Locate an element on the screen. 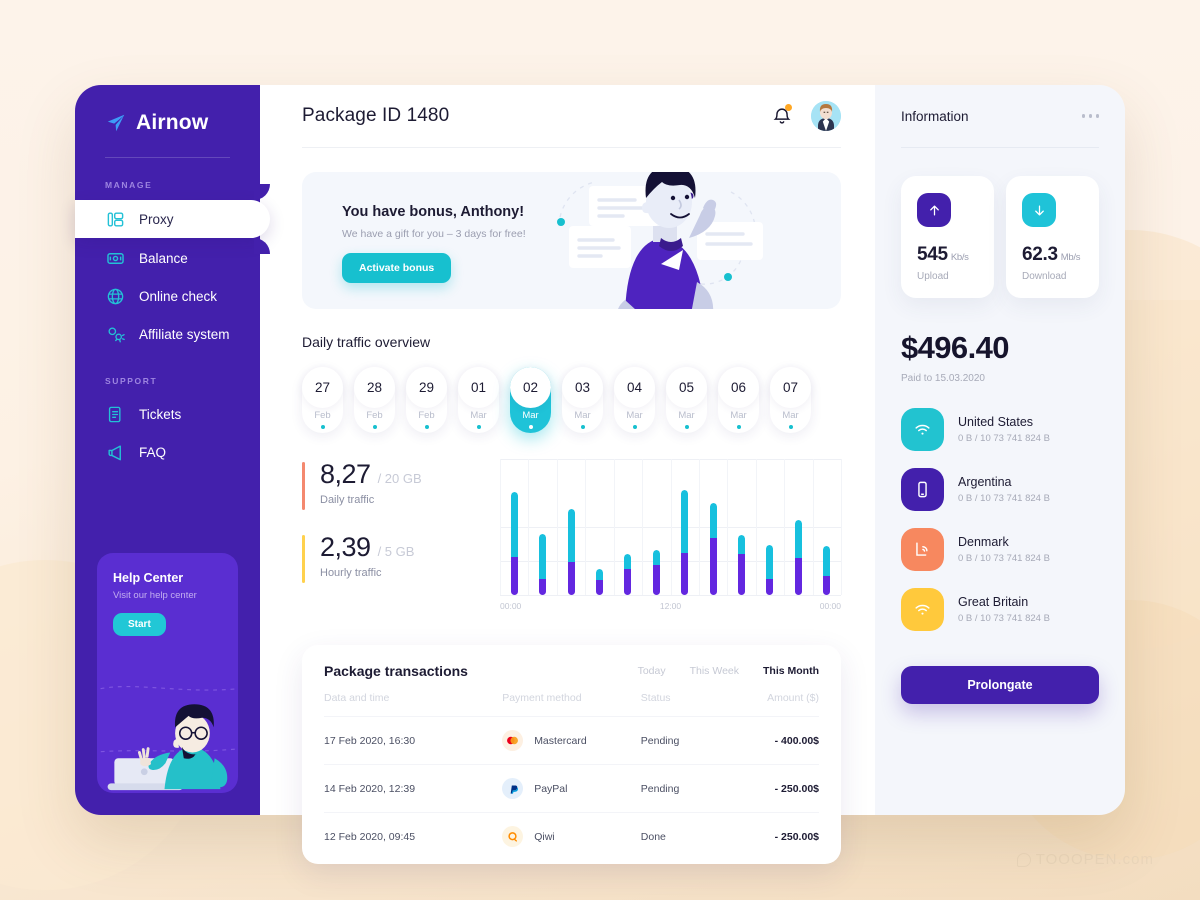  date-day: 04 is located at coordinates (634, 387).